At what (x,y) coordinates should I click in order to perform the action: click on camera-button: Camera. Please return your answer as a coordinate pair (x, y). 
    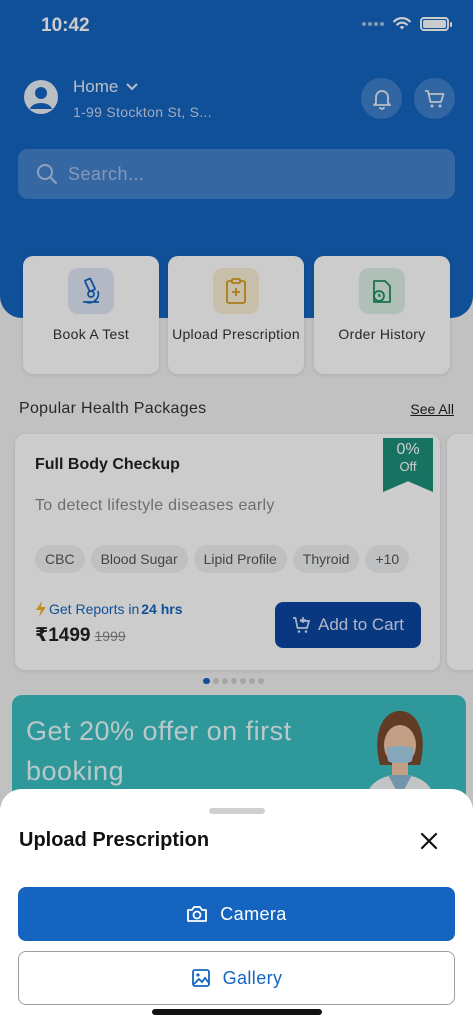
    Looking at the image, I should click on (236, 914).